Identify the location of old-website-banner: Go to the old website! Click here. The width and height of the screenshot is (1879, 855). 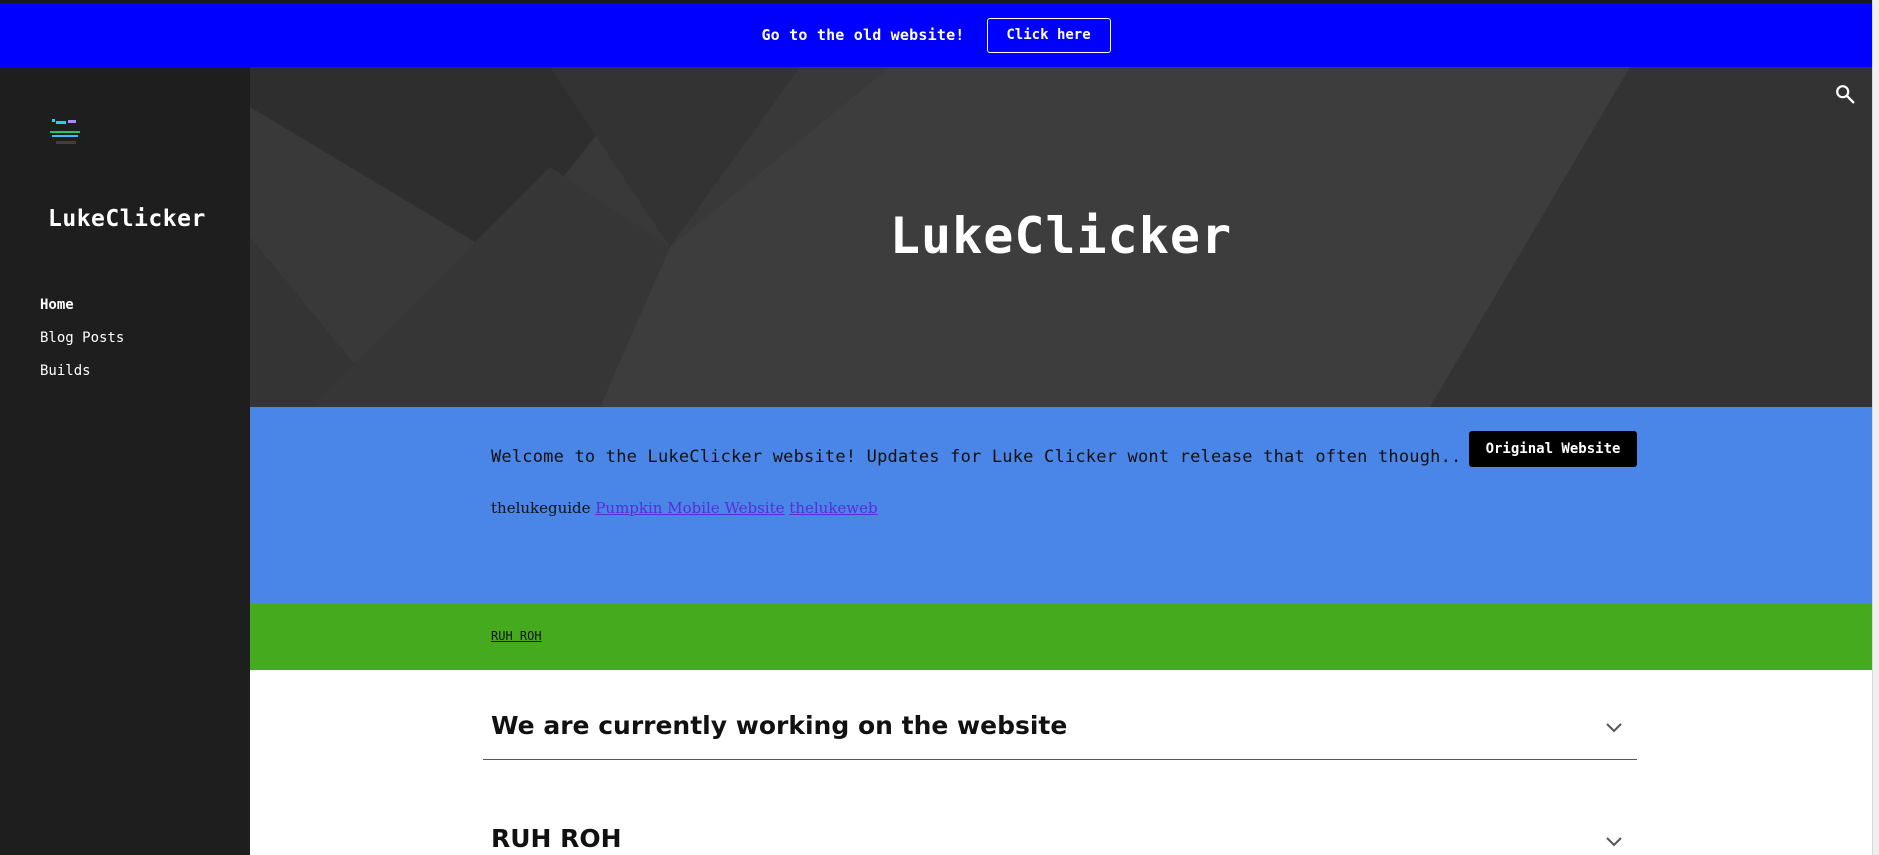
(936, 33).